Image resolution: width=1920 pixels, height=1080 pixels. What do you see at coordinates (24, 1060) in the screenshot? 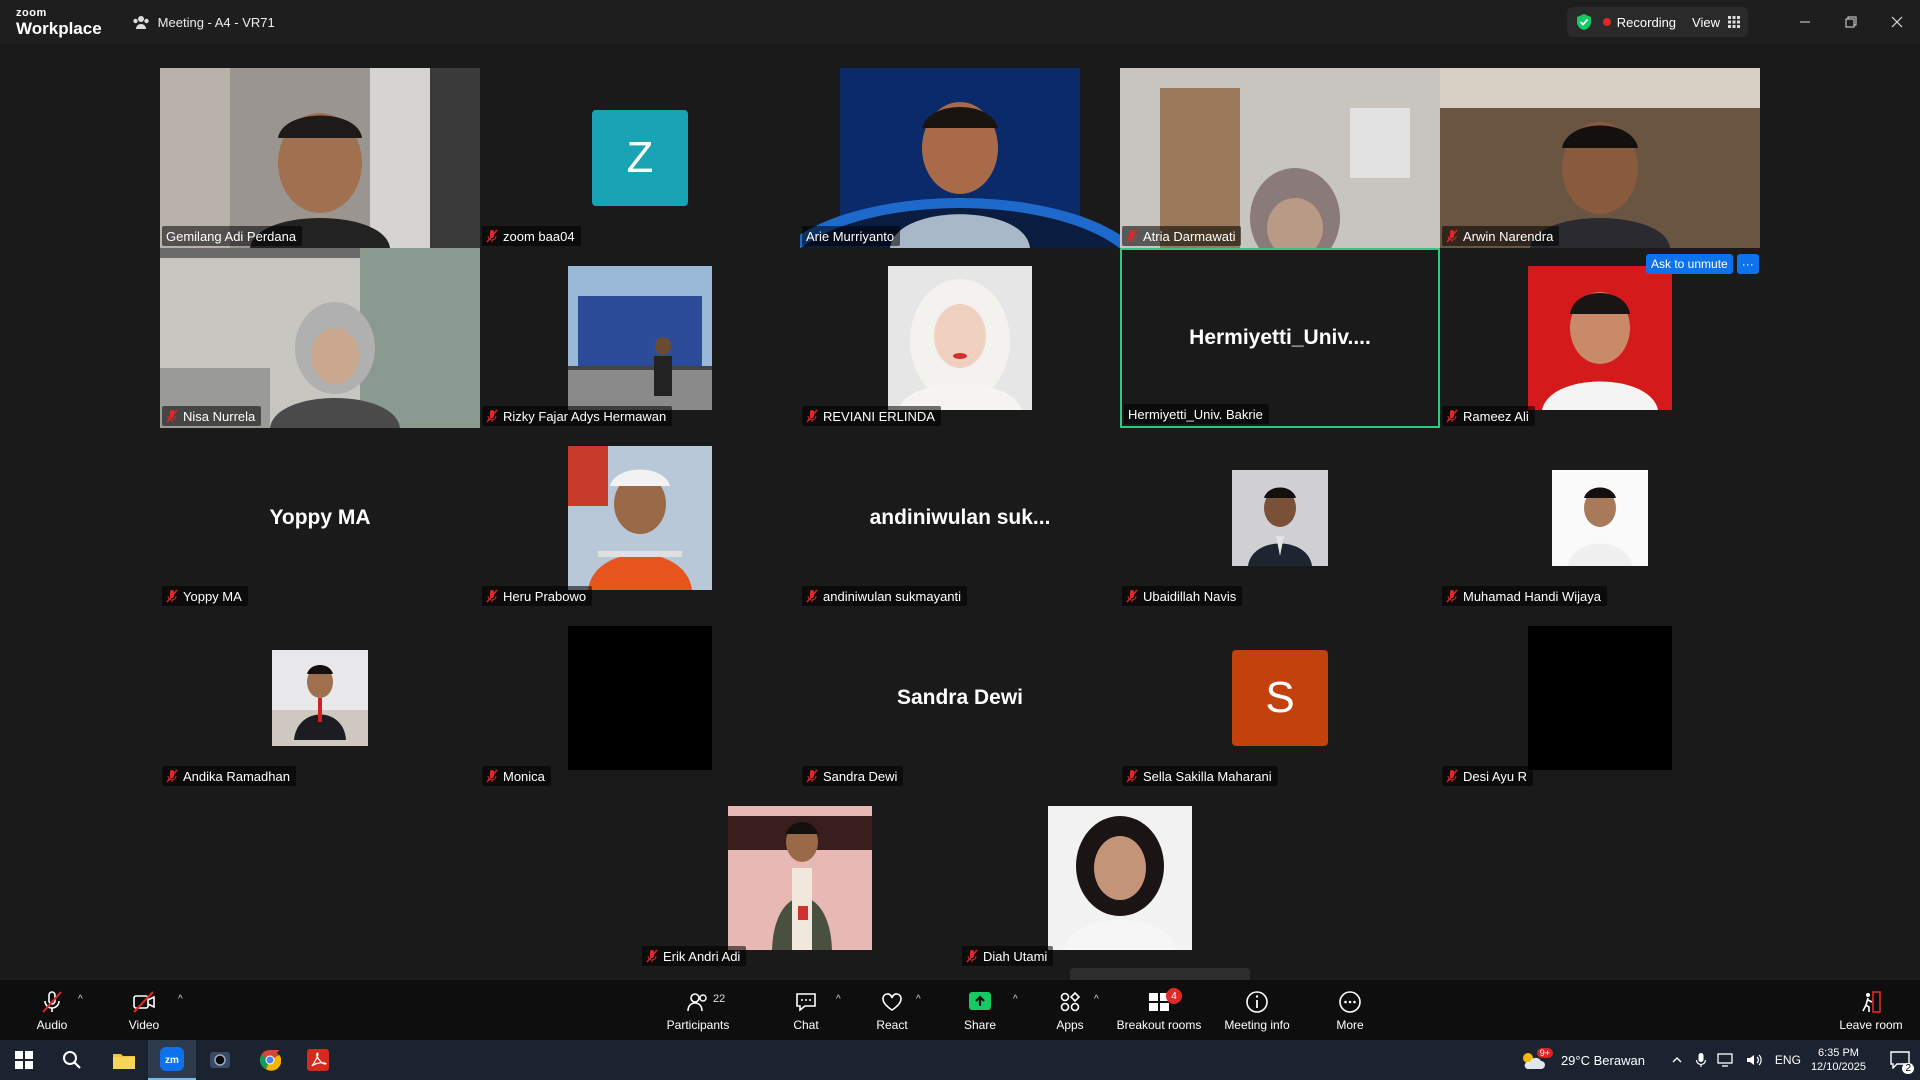
I see `start-button` at bounding box center [24, 1060].